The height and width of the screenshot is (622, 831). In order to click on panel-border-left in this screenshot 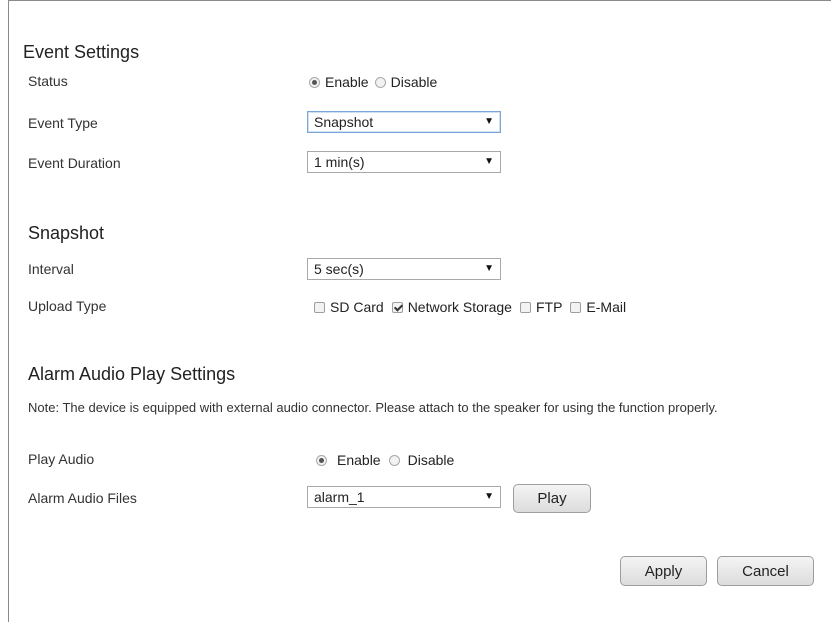, I will do `click(8, 311)`.